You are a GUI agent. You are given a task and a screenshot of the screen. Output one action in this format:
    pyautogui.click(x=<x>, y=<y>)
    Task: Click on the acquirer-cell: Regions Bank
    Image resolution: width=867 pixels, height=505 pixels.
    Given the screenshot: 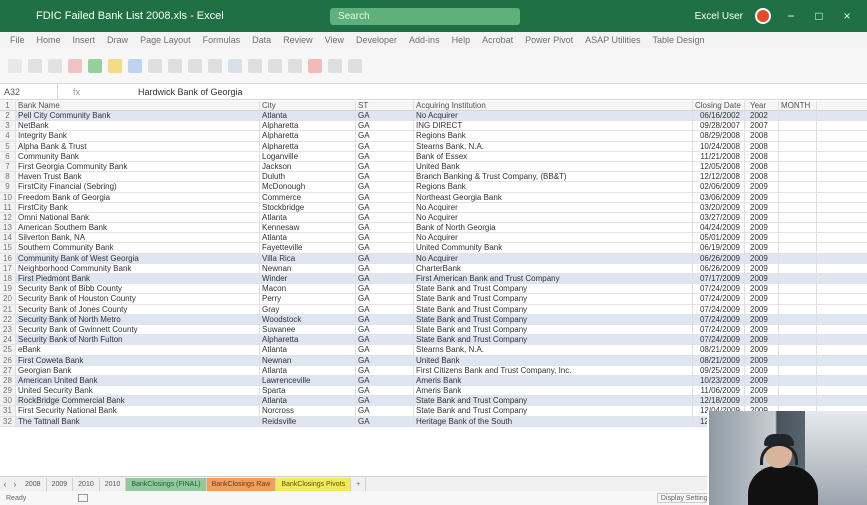 What is the action you would take?
    pyautogui.click(x=553, y=187)
    